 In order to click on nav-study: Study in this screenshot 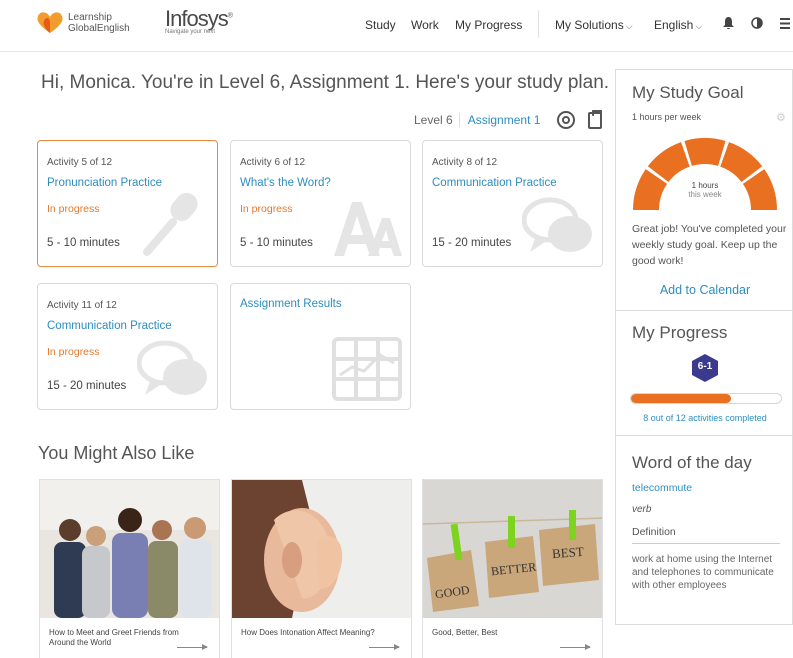, I will do `click(380, 25)`.